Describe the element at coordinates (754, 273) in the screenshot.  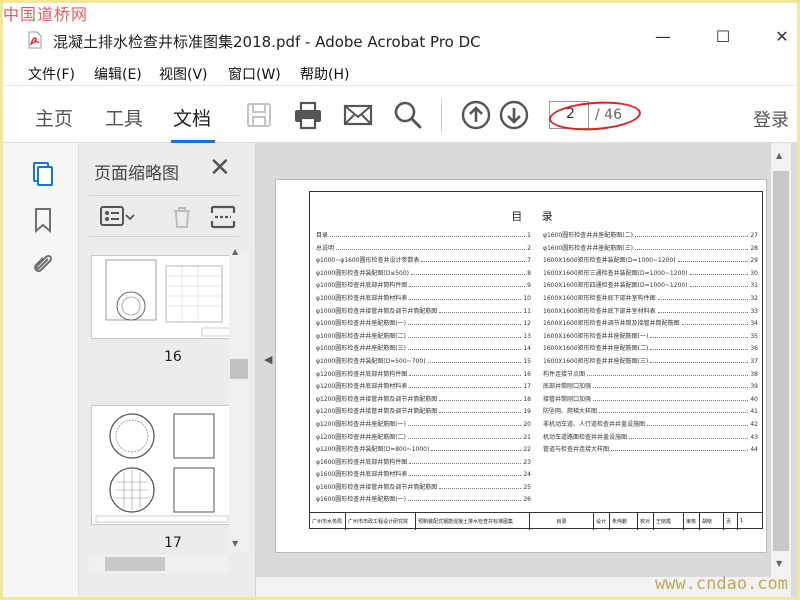
I see `toc-entry-page: 30` at that location.